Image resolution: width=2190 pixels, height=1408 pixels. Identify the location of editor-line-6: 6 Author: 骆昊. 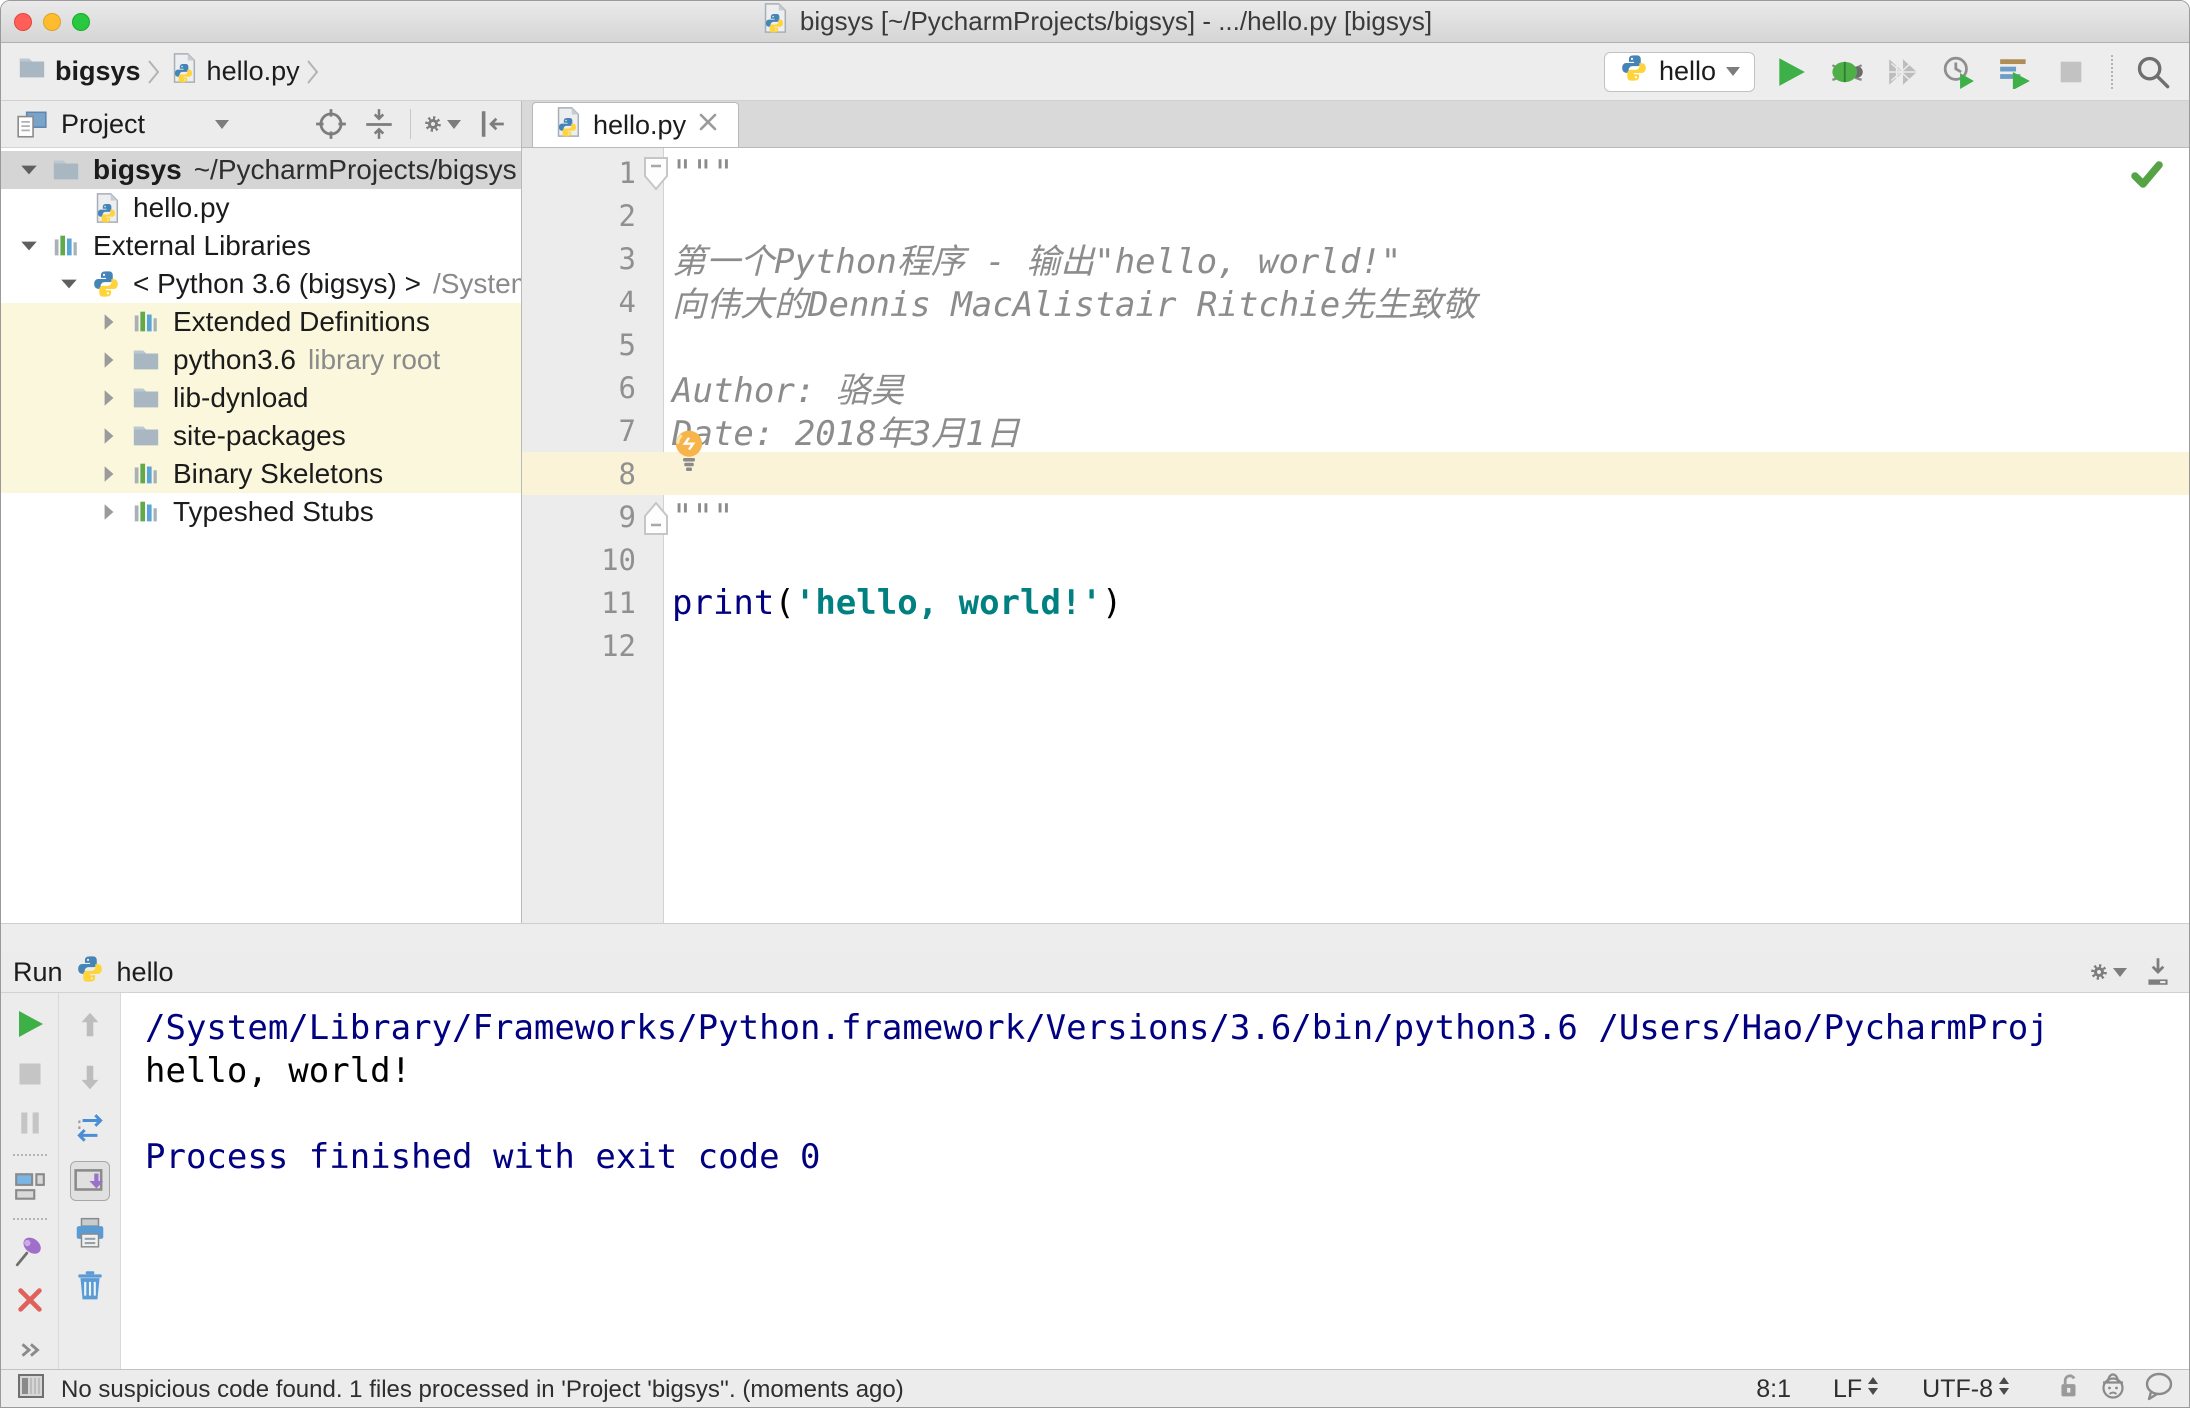
(1355, 387).